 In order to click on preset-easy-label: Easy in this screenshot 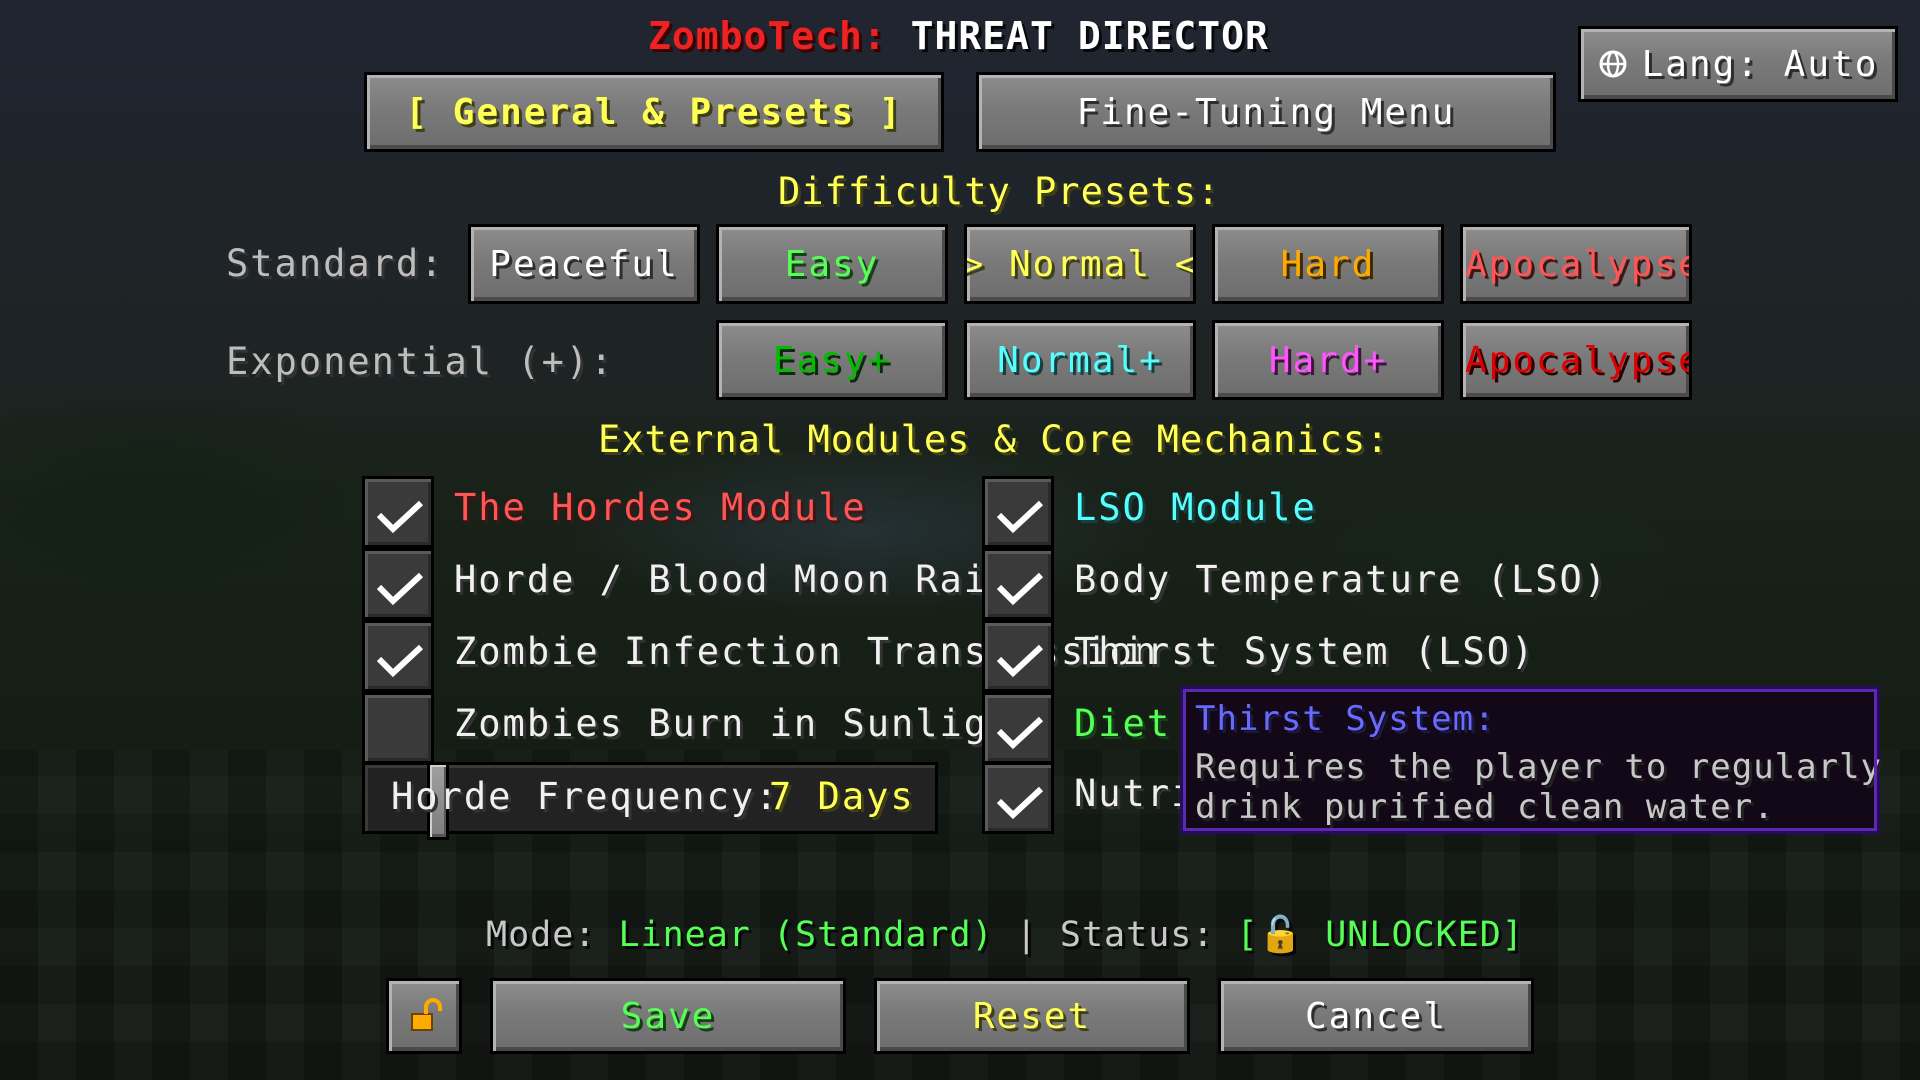, I will do `click(832, 264)`.